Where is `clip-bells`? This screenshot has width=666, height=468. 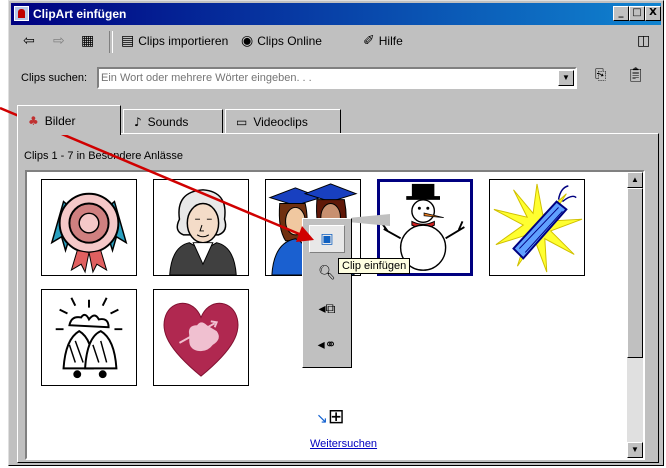
clip-bells is located at coordinates (89, 337).